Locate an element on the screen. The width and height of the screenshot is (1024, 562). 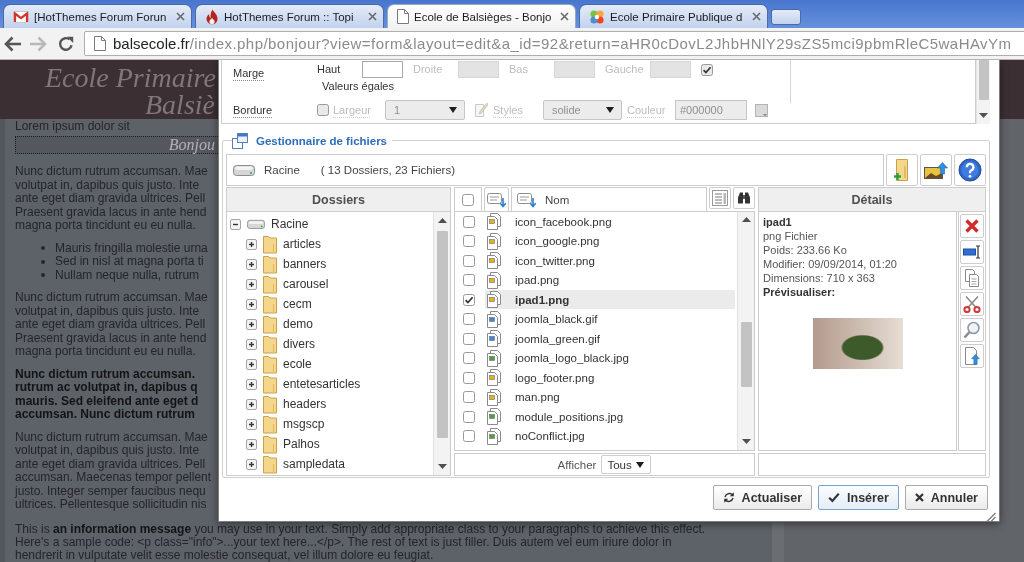
dialog-button: Annuler is located at coordinates (946, 497).